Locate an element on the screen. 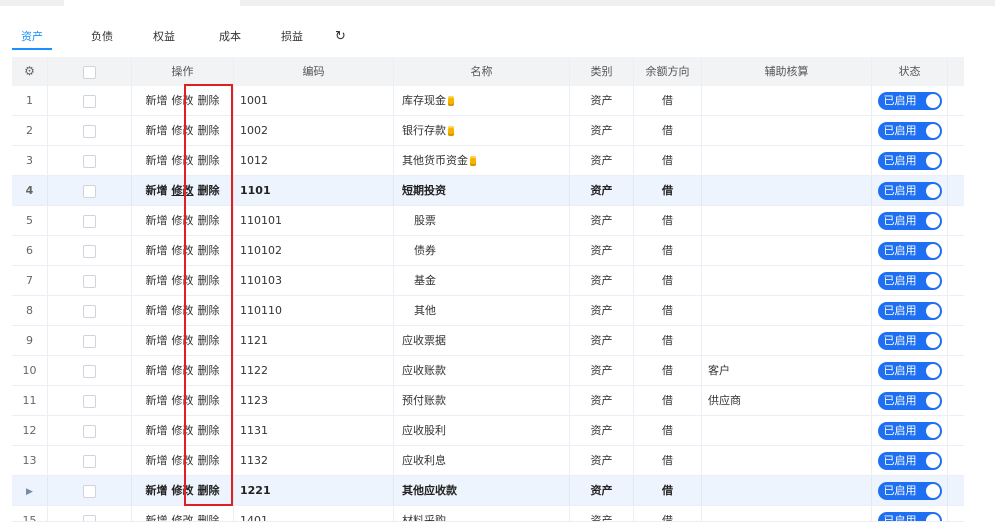 The image size is (995, 522). table-row: ▶ 新增 修改 删除 1221 其他应收款 资产借已启用 is located at coordinates (488, 491).